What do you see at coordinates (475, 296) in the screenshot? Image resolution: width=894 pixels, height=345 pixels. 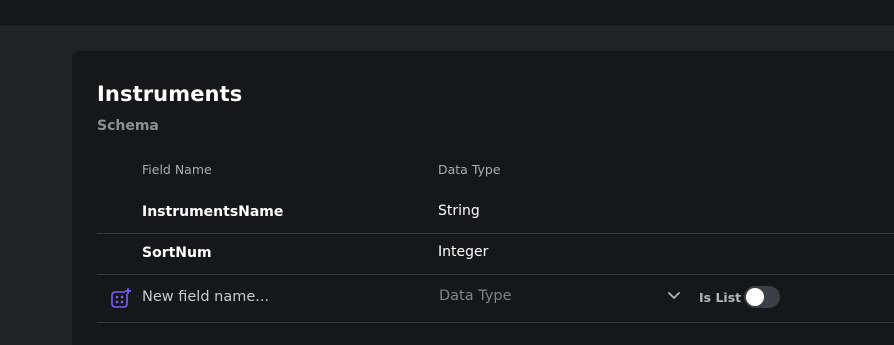 I see `data-type-select: Data Type` at bounding box center [475, 296].